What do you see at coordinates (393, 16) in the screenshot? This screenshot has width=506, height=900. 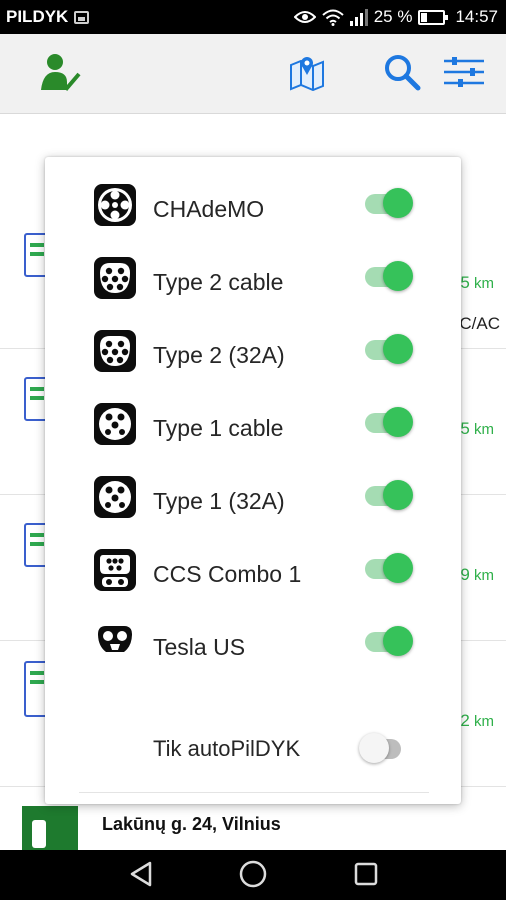 I see `battery-percent: 25 %` at bounding box center [393, 16].